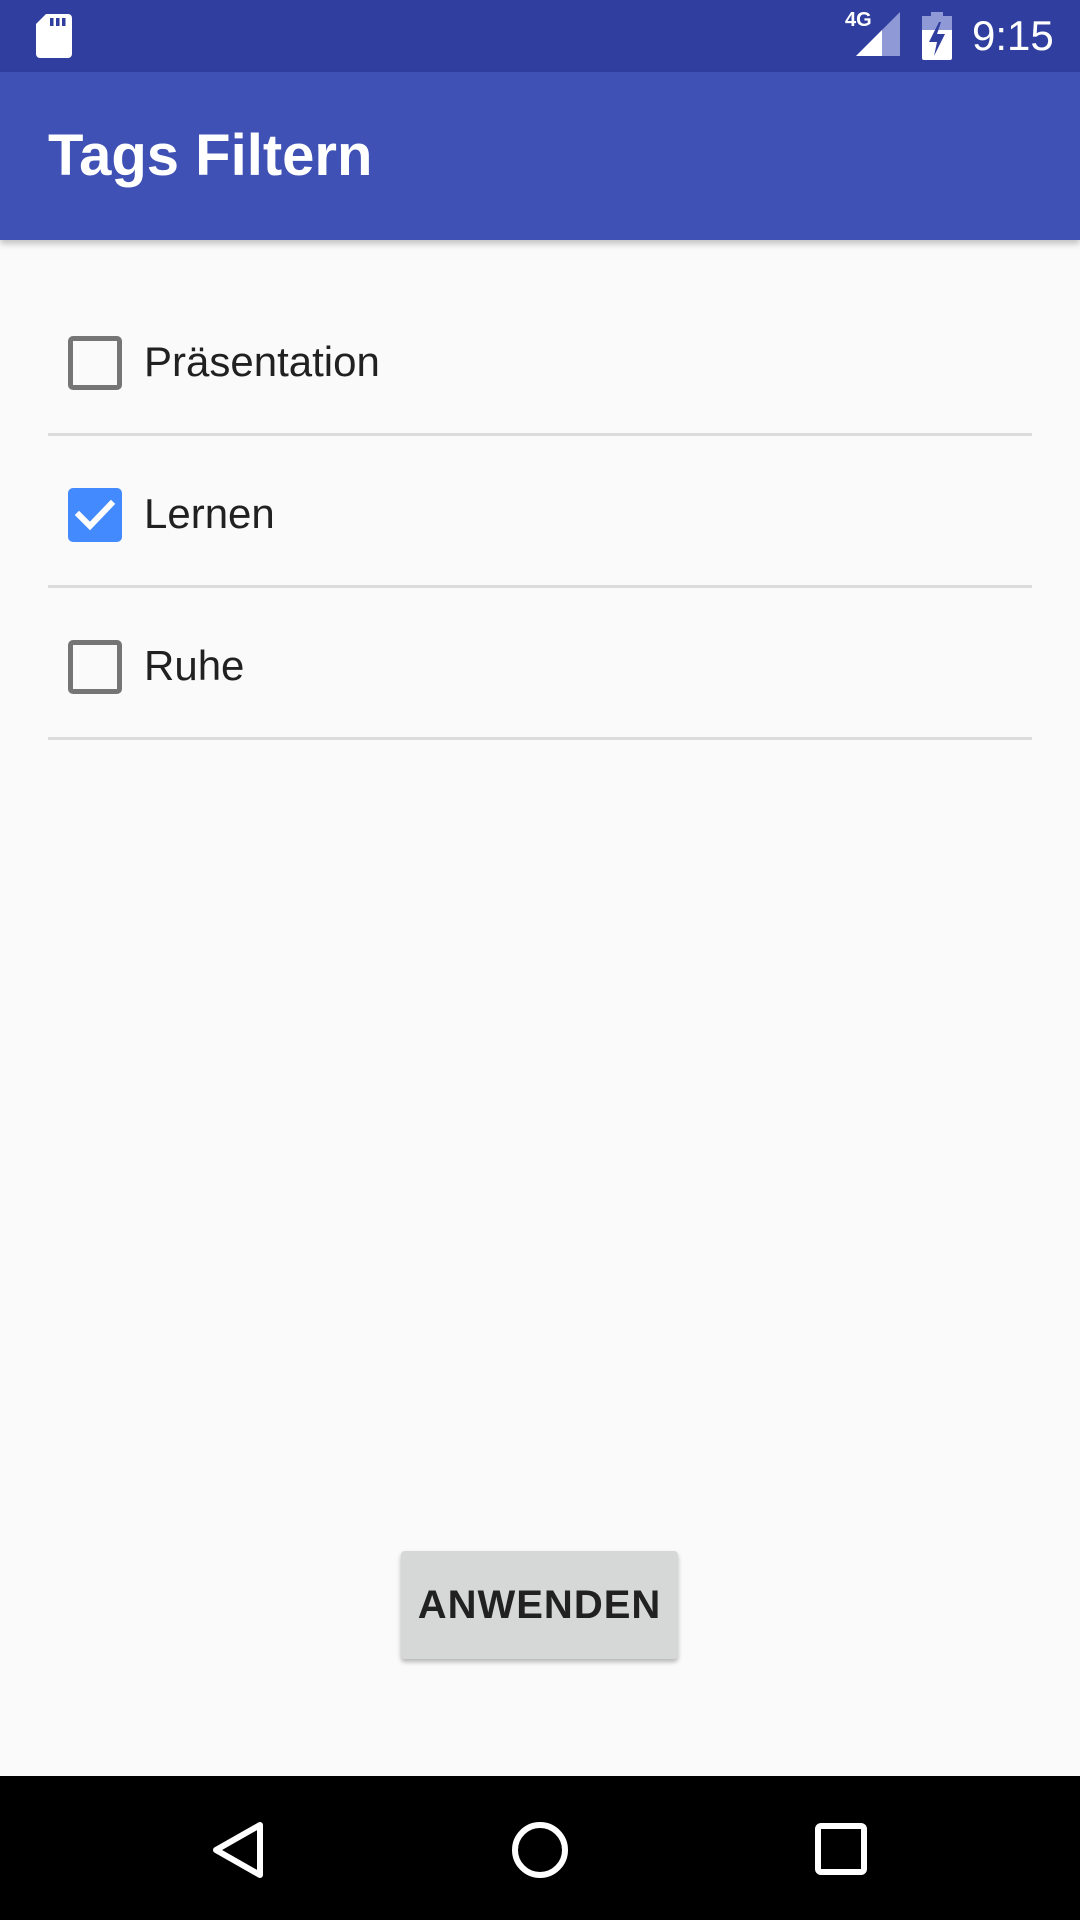 The image size is (1080, 1920). I want to click on tag-label: Lernen, so click(209, 513).